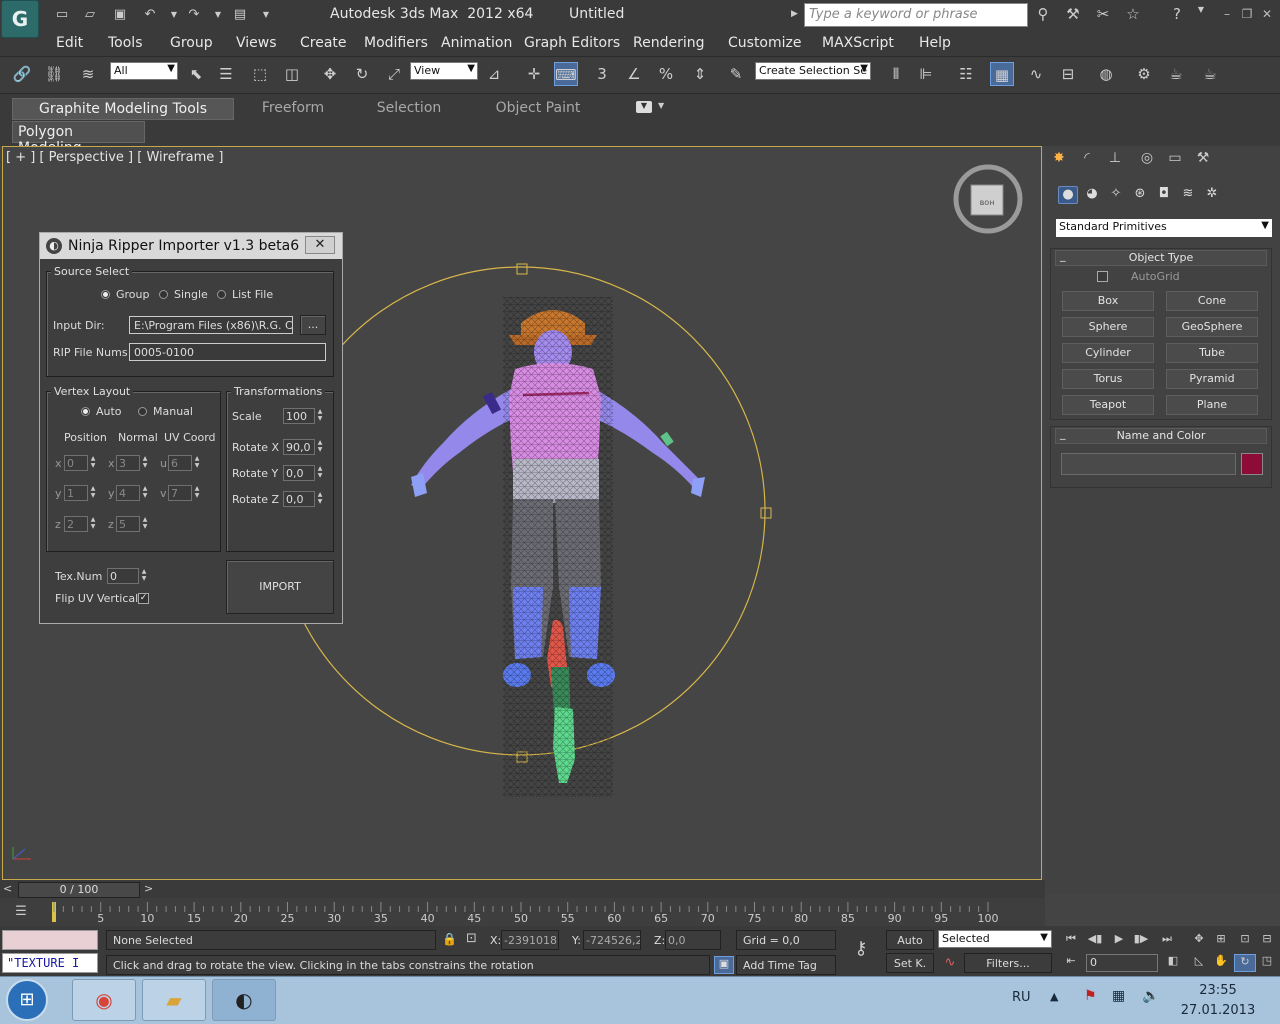 This screenshot has width=1280, height=1024. Describe the element at coordinates (143, 598) in the screenshot. I see `flip-uv-checkbox: ✓` at that location.